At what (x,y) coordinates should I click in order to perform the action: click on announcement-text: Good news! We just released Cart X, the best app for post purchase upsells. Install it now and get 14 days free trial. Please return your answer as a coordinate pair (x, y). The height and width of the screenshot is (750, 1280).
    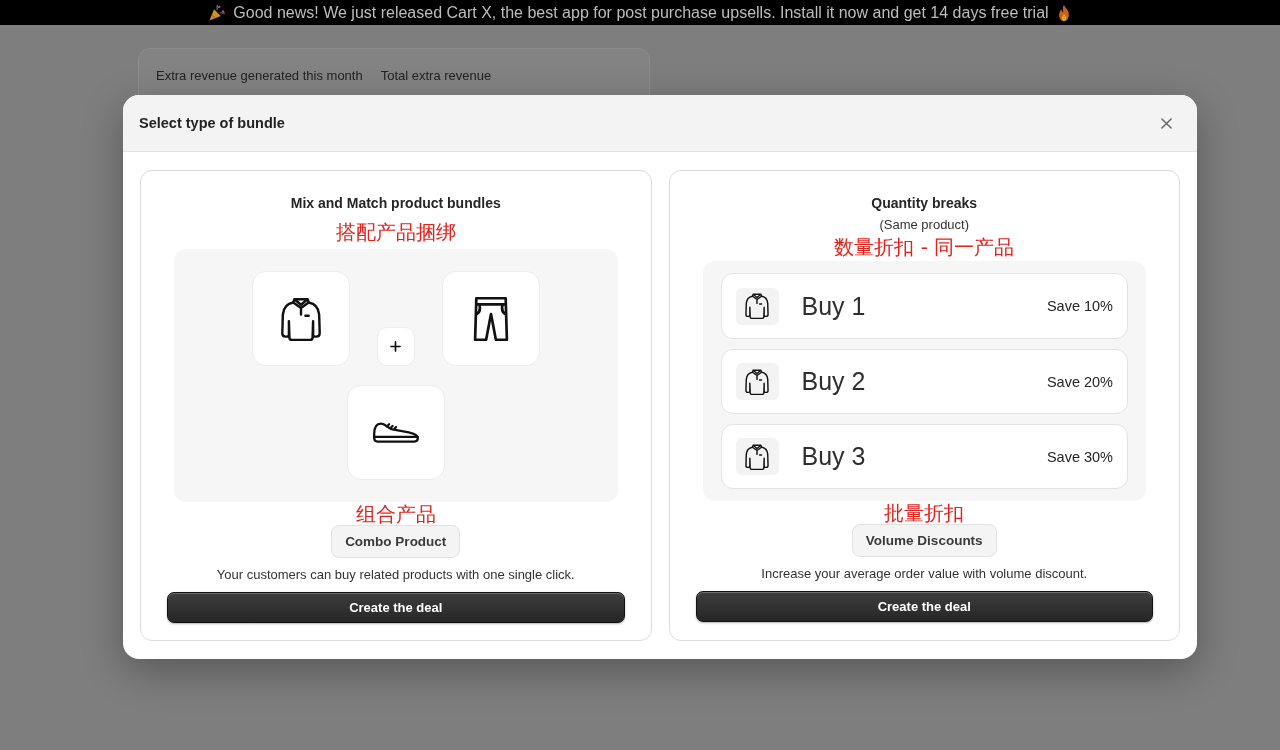
    Looking at the image, I should click on (641, 13).